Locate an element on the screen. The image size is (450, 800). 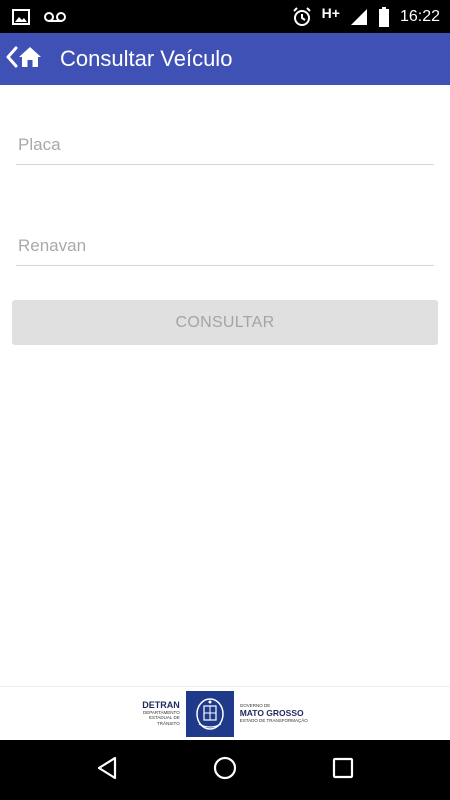
placa-input is located at coordinates (225, 144).